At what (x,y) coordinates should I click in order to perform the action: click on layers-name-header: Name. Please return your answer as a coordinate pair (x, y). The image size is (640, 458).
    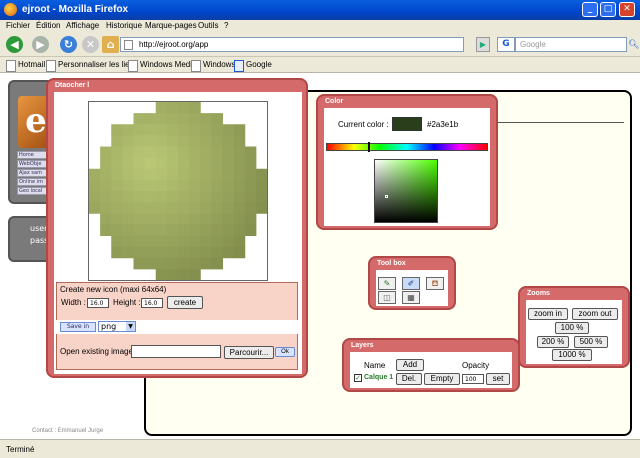
    Looking at the image, I should click on (375, 365).